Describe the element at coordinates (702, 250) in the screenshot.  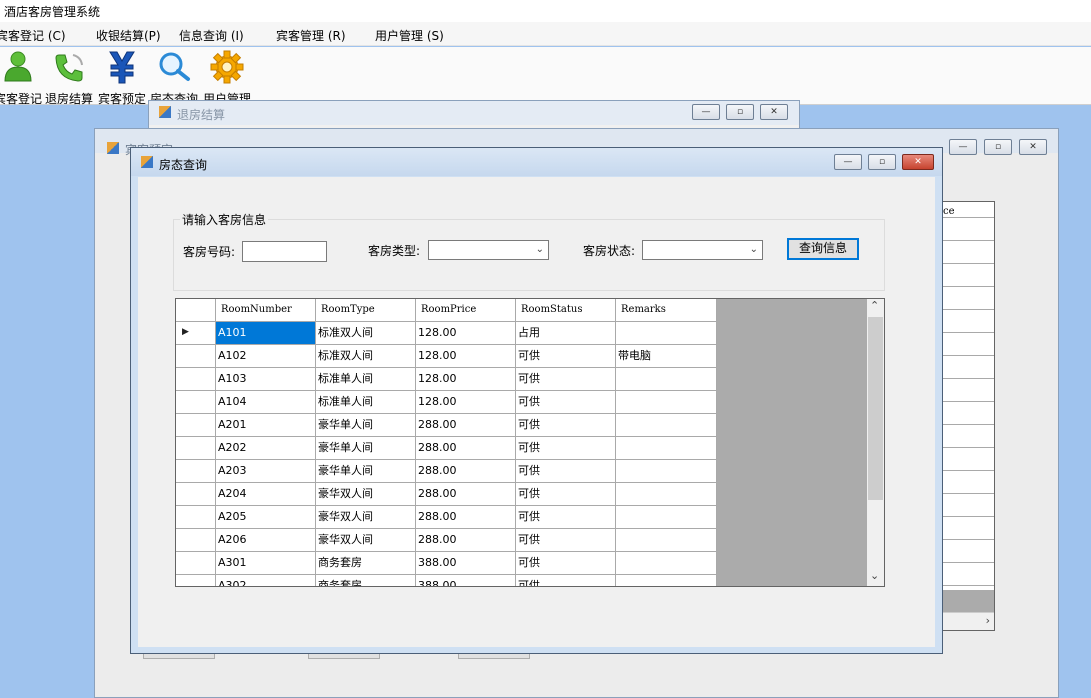
I see `room-status-select: ⌄` at that location.